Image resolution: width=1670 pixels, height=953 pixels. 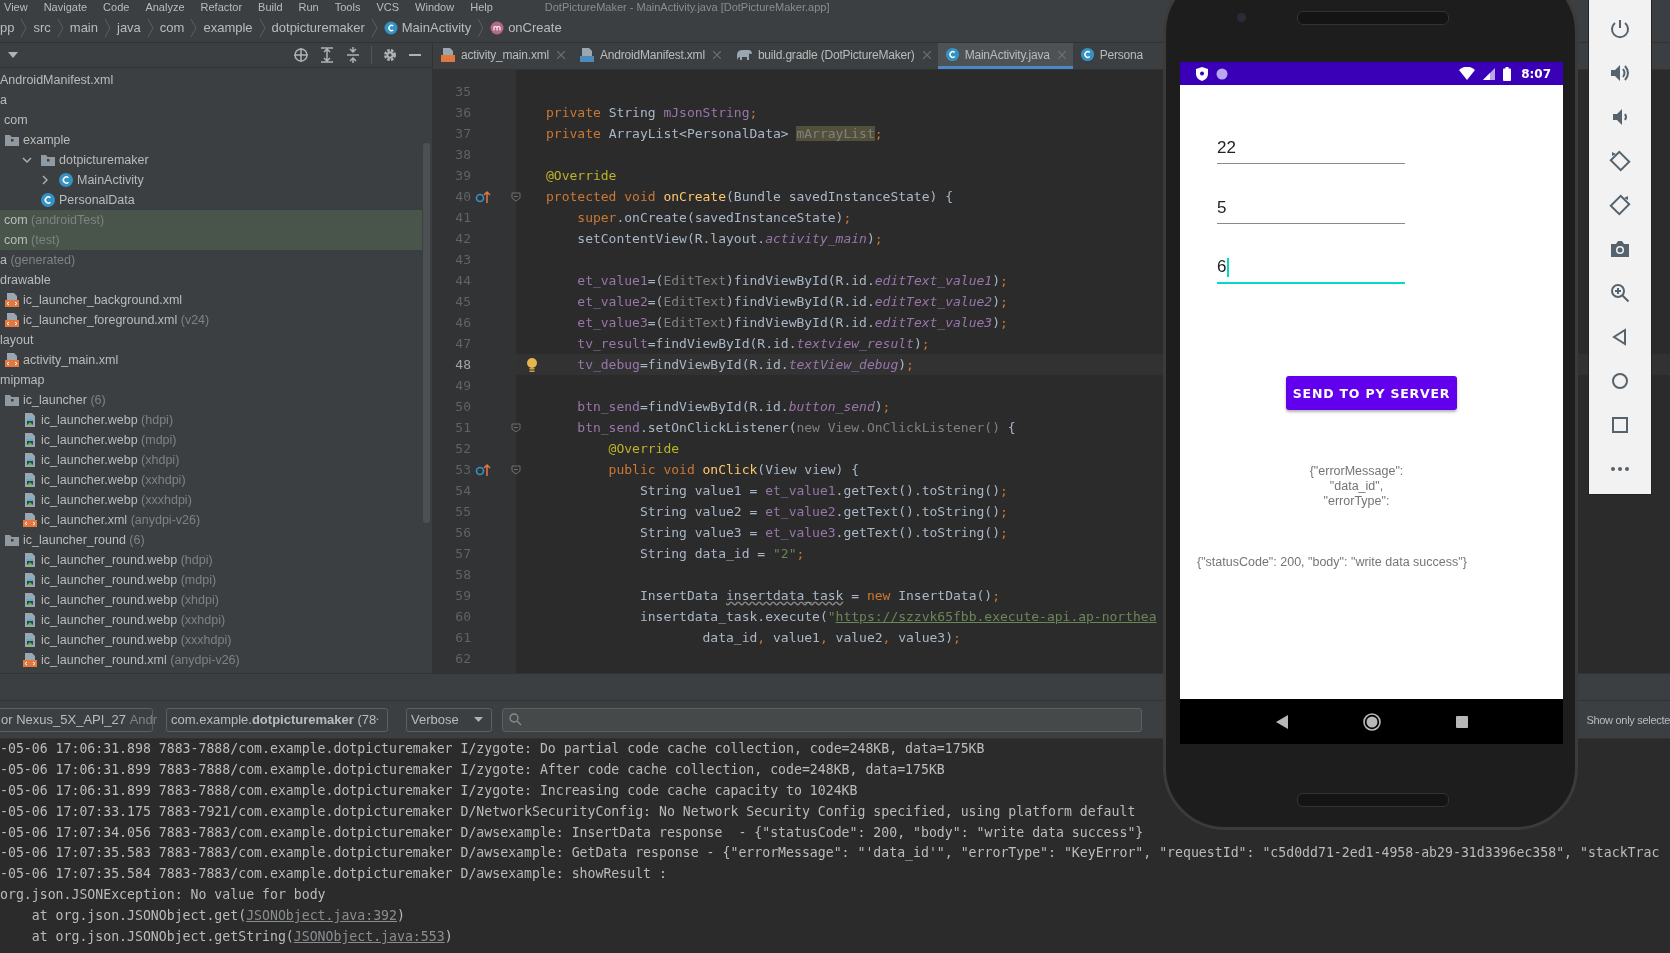 What do you see at coordinates (42, 27) in the screenshot?
I see `breadcrumb-item: src` at bounding box center [42, 27].